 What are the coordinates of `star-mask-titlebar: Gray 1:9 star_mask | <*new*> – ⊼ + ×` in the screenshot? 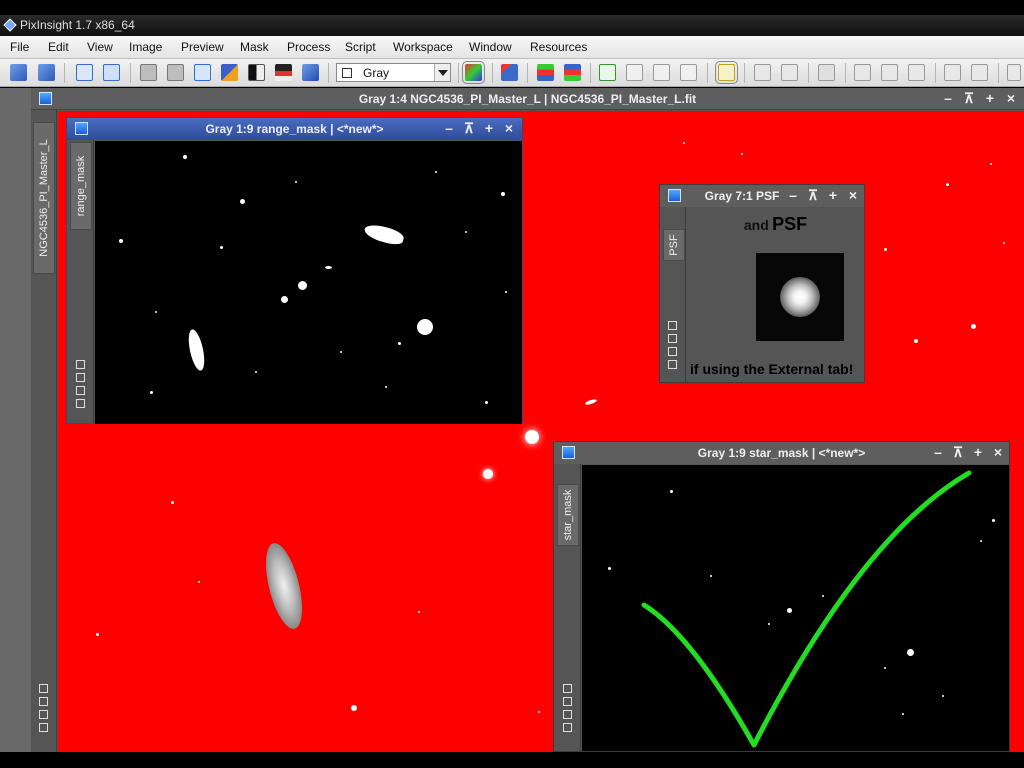 It's located at (781, 453).